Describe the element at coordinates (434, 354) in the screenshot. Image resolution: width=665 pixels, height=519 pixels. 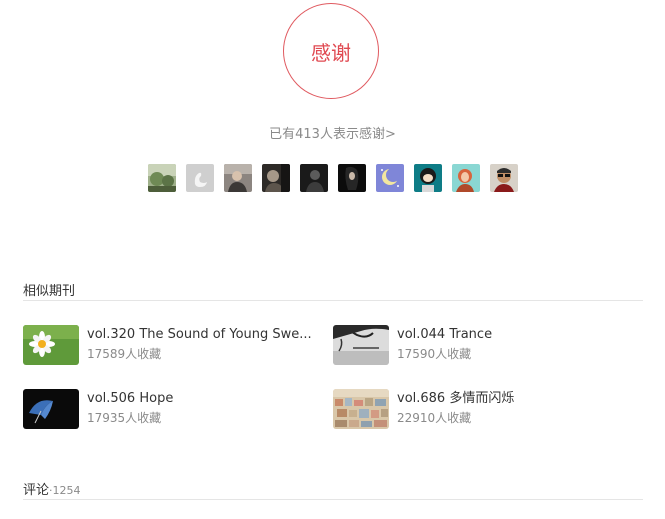
I see `issue-favorite-count: 17590人收藏` at that location.